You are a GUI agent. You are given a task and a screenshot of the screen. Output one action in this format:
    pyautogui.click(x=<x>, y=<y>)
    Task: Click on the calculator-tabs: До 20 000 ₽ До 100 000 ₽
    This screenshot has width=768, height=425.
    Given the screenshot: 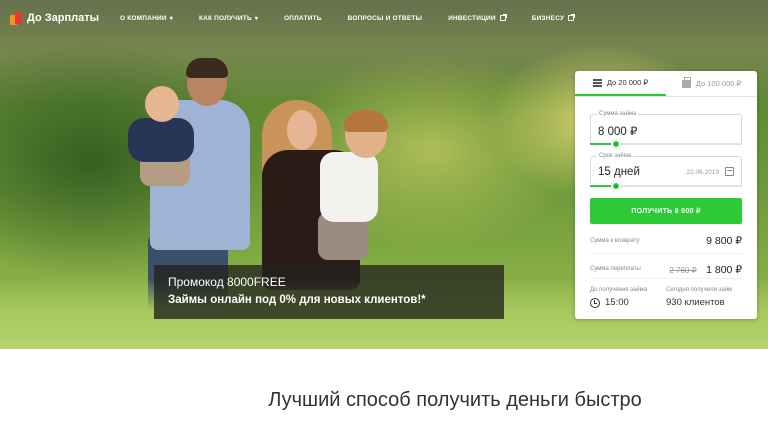 What is the action you would take?
    pyautogui.click(x=666, y=84)
    